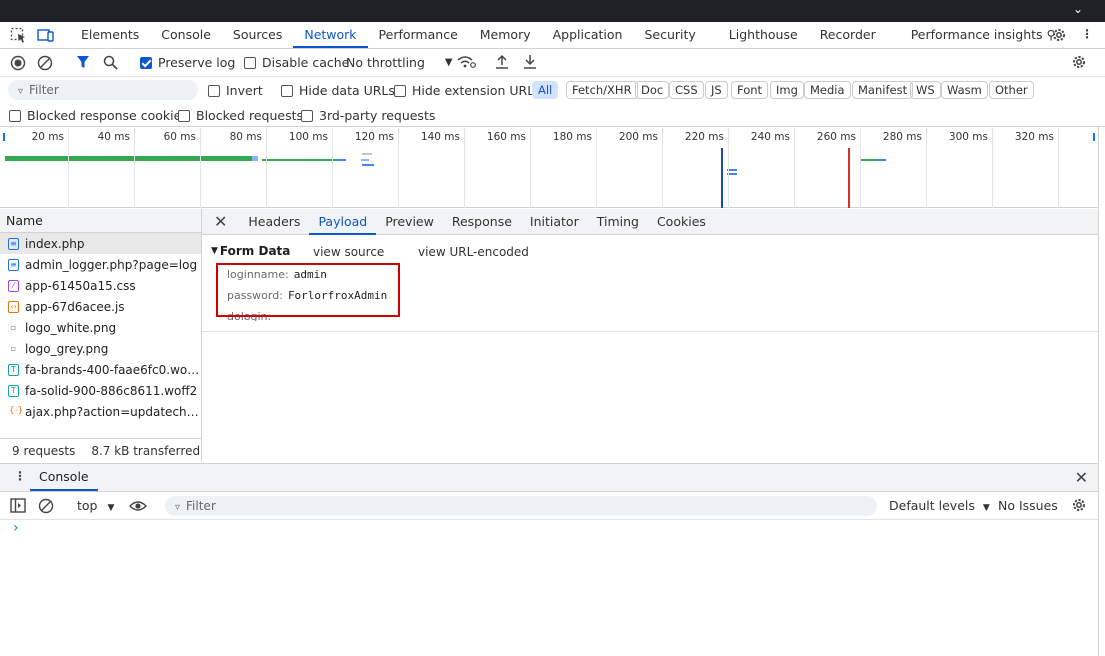 The height and width of the screenshot is (656, 1105). What do you see at coordinates (827, 90) in the screenshot?
I see `chip-media: Media` at bounding box center [827, 90].